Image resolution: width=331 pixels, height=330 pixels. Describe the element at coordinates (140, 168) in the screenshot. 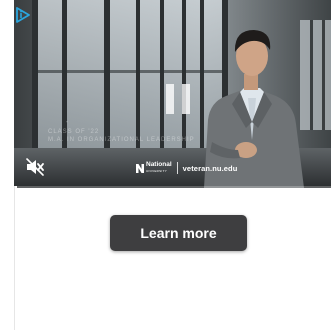

I see `national-university-logo-icon` at that location.